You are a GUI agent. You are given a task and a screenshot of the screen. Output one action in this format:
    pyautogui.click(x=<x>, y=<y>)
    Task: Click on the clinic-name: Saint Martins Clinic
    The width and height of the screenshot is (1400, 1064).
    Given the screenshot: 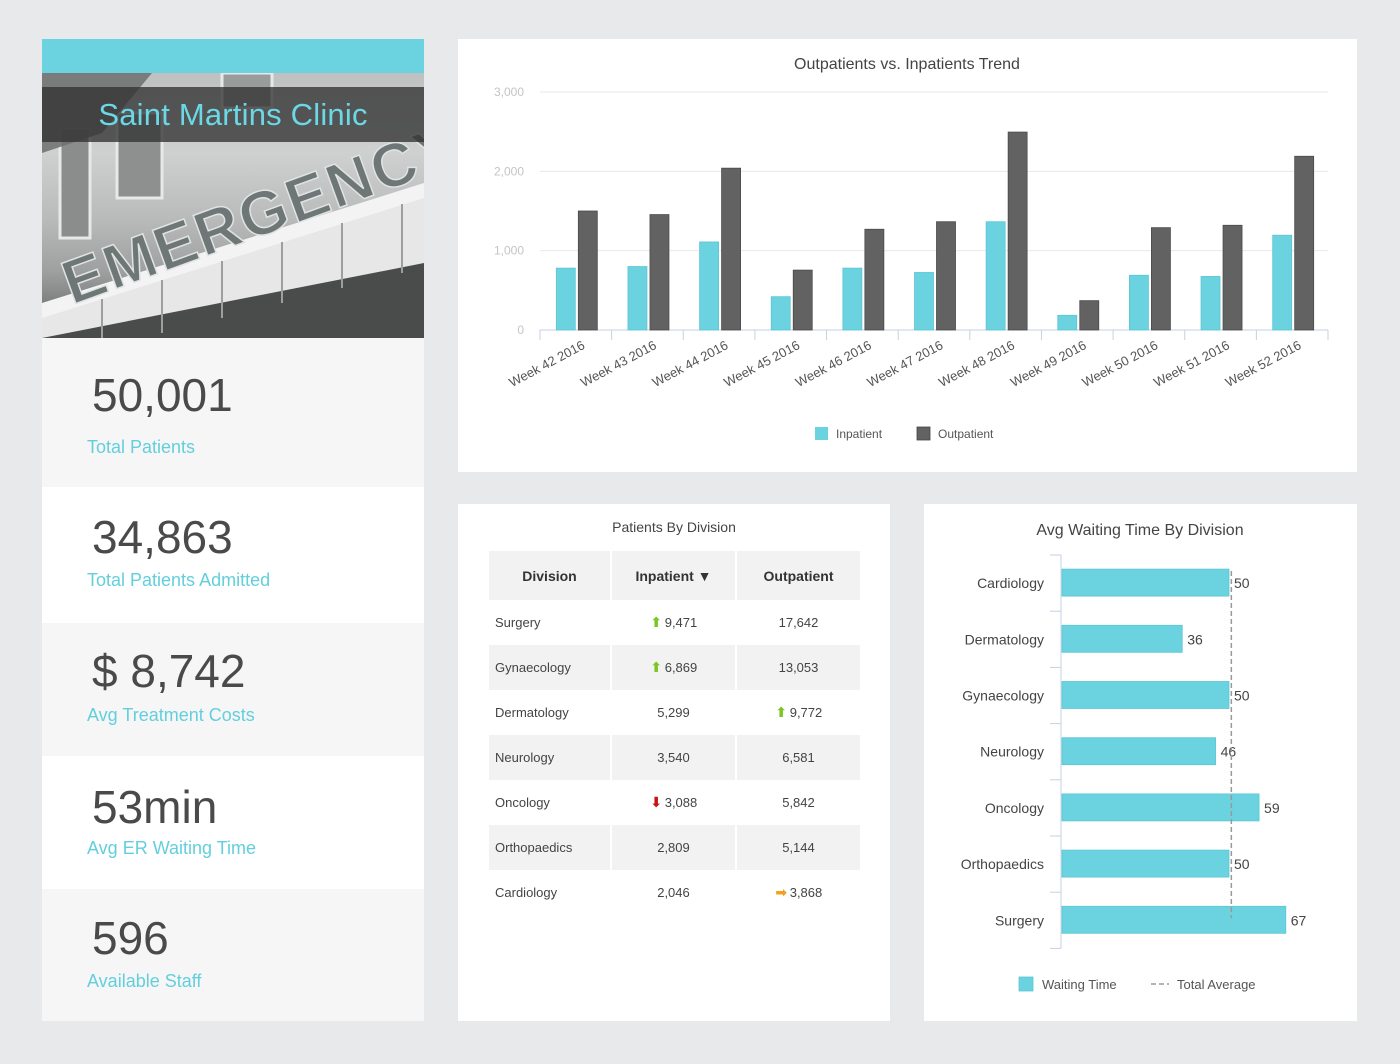 What is the action you would take?
    pyautogui.click(x=233, y=114)
    